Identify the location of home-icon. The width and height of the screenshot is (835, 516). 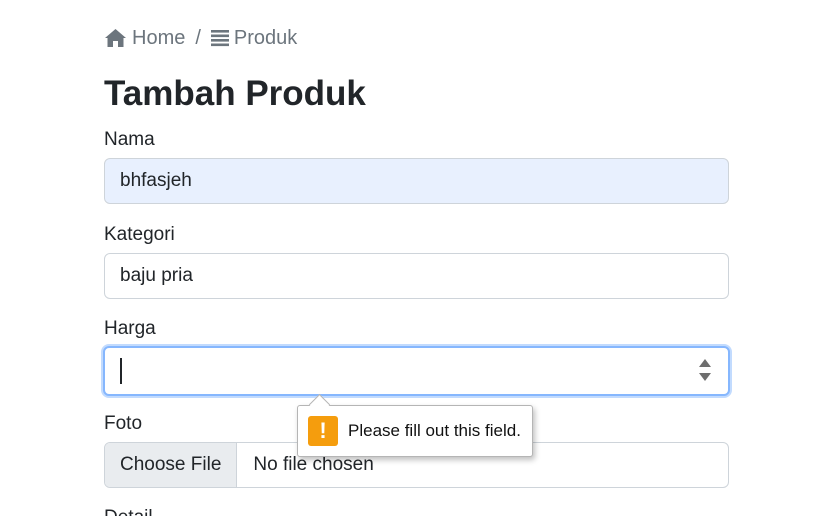
(115, 38).